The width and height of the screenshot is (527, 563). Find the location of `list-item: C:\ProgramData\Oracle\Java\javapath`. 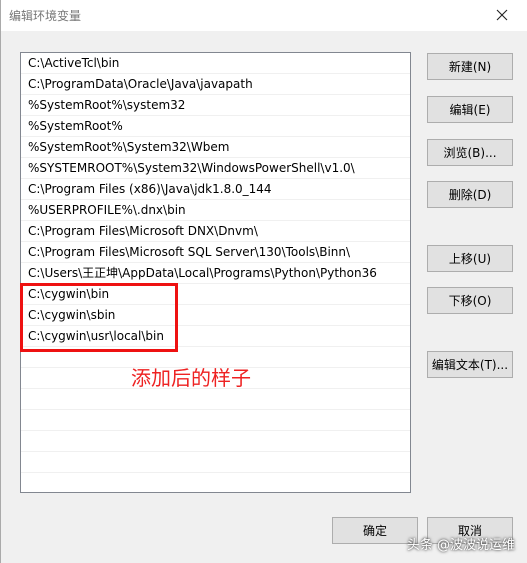

list-item: C:\ProgramData\Oracle\Java\javapath is located at coordinates (215, 84).